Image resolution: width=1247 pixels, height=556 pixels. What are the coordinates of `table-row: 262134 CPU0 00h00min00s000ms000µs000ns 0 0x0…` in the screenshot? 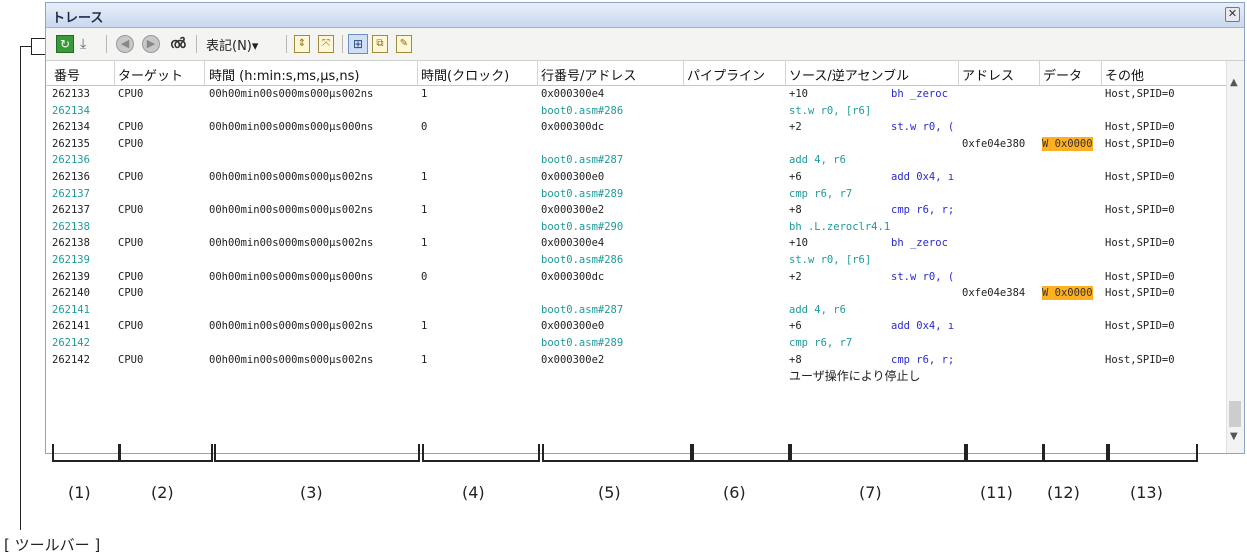 It's located at (636, 127).